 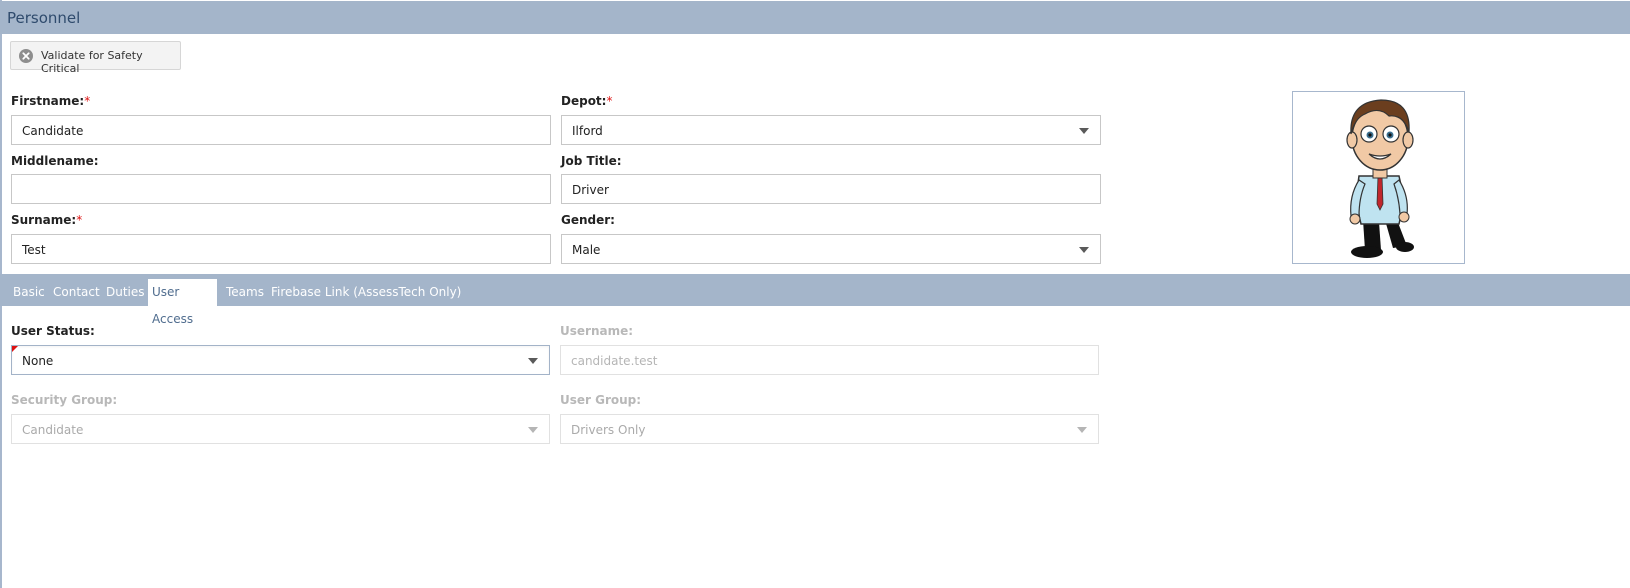 What do you see at coordinates (280, 360) in the screenshot?
I see `user-status-select: None` at bounding box center [280, 360].